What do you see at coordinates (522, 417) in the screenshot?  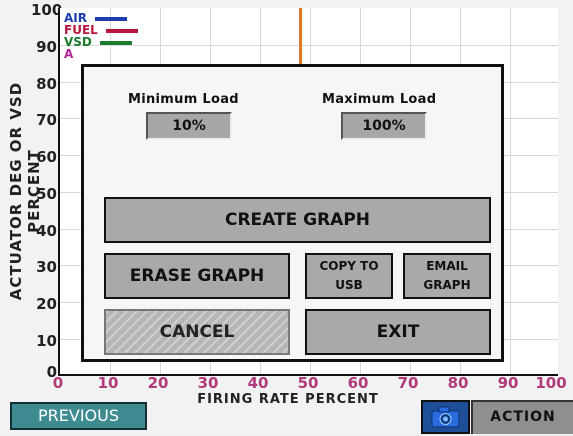 I see `action-button: ACTION` at bounding box center [522, 417].